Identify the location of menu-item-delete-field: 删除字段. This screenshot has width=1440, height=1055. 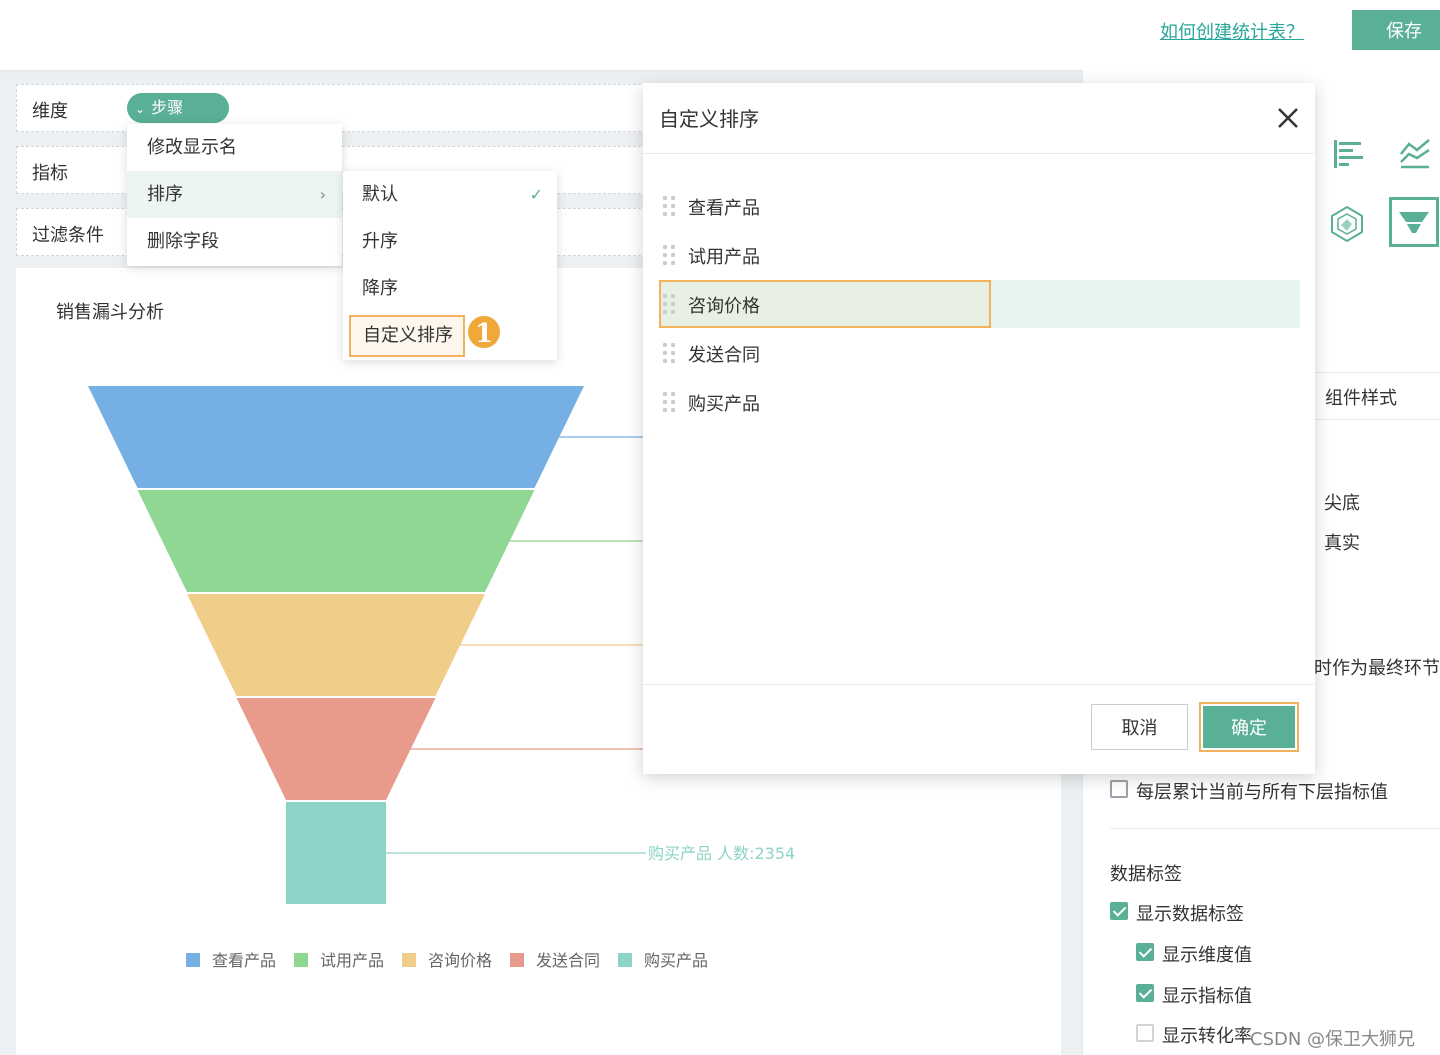
(234, 241).